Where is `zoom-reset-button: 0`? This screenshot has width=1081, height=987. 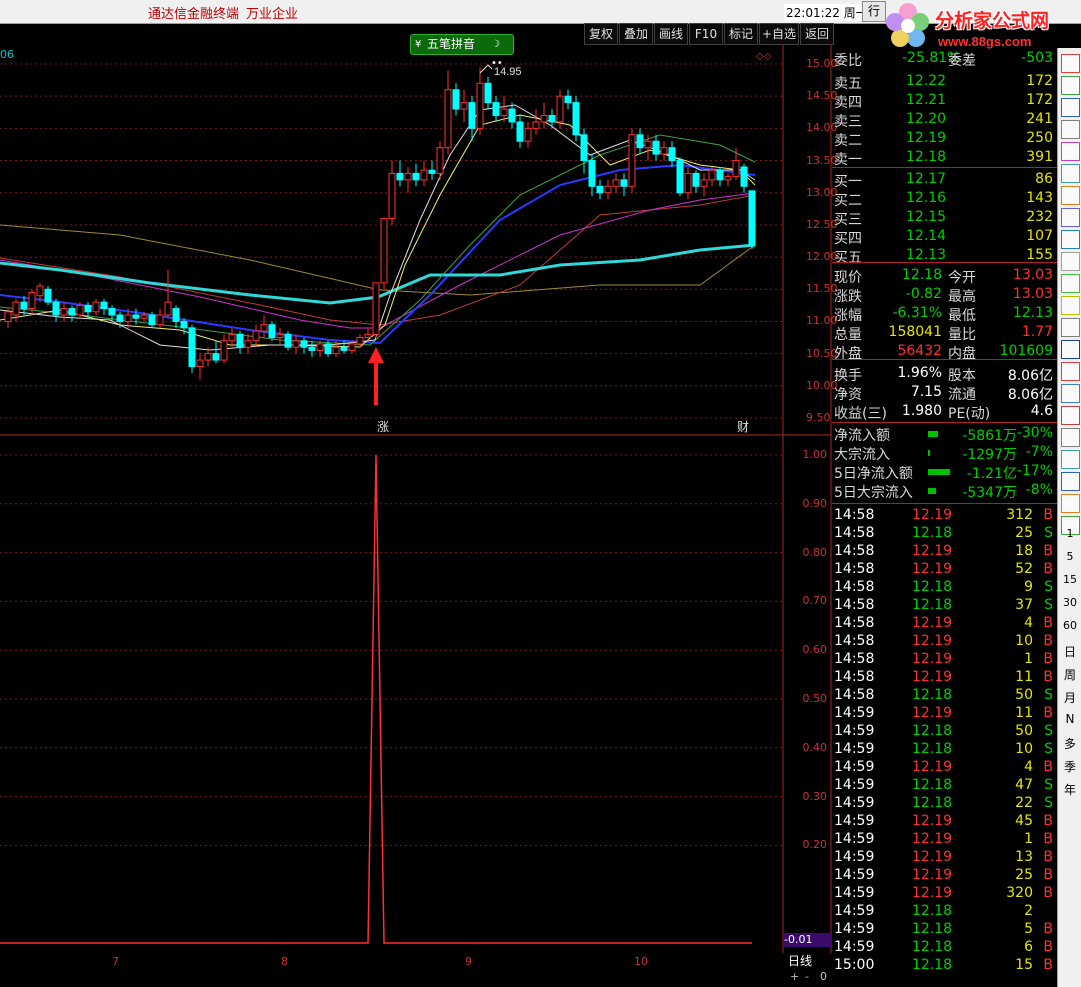 zoom-reset-button: 0 is located at coordinates (823, 976).